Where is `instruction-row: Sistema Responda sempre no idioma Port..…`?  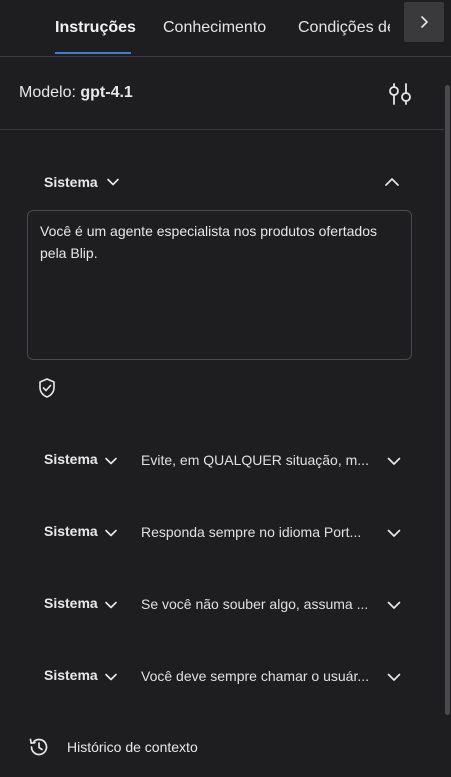
instruction-row: Sistema Responda sempre no idioma Port..… is located at coordinates (222, 532).